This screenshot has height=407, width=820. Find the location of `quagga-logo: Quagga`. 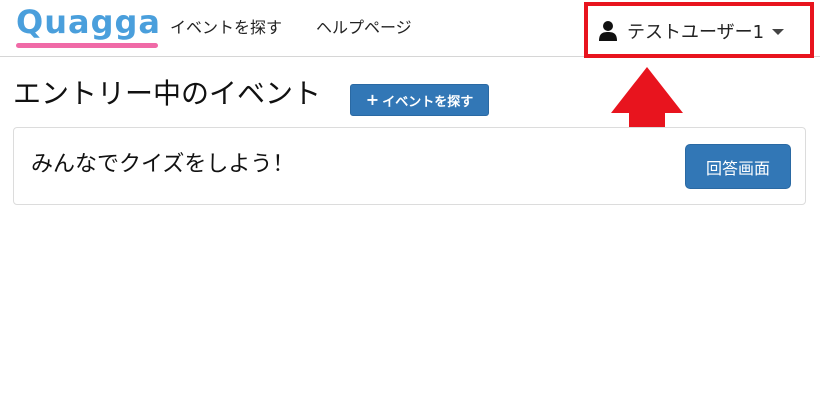

quagga-logo: Quagga is located at coordinates (88, 27).